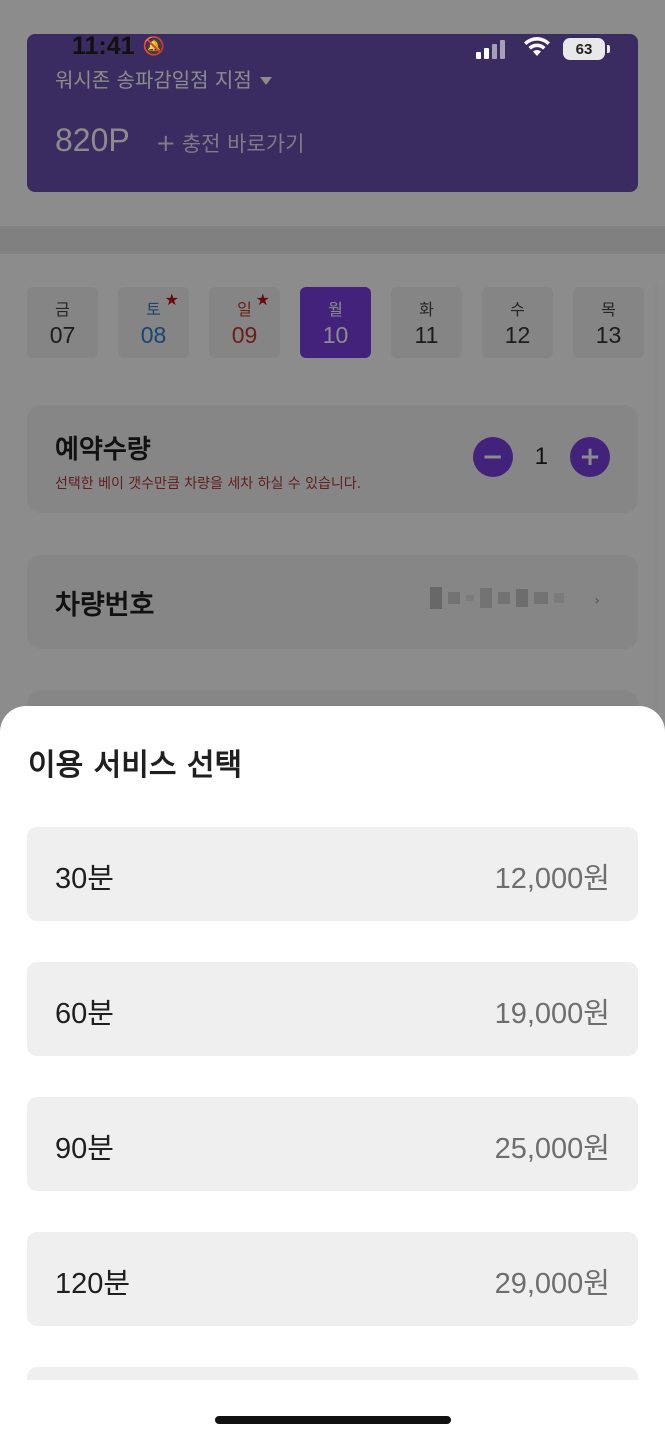 The height and width of the screenshot is (1440, 665). I want to click on service-duration: 30분, so click(84, 879).